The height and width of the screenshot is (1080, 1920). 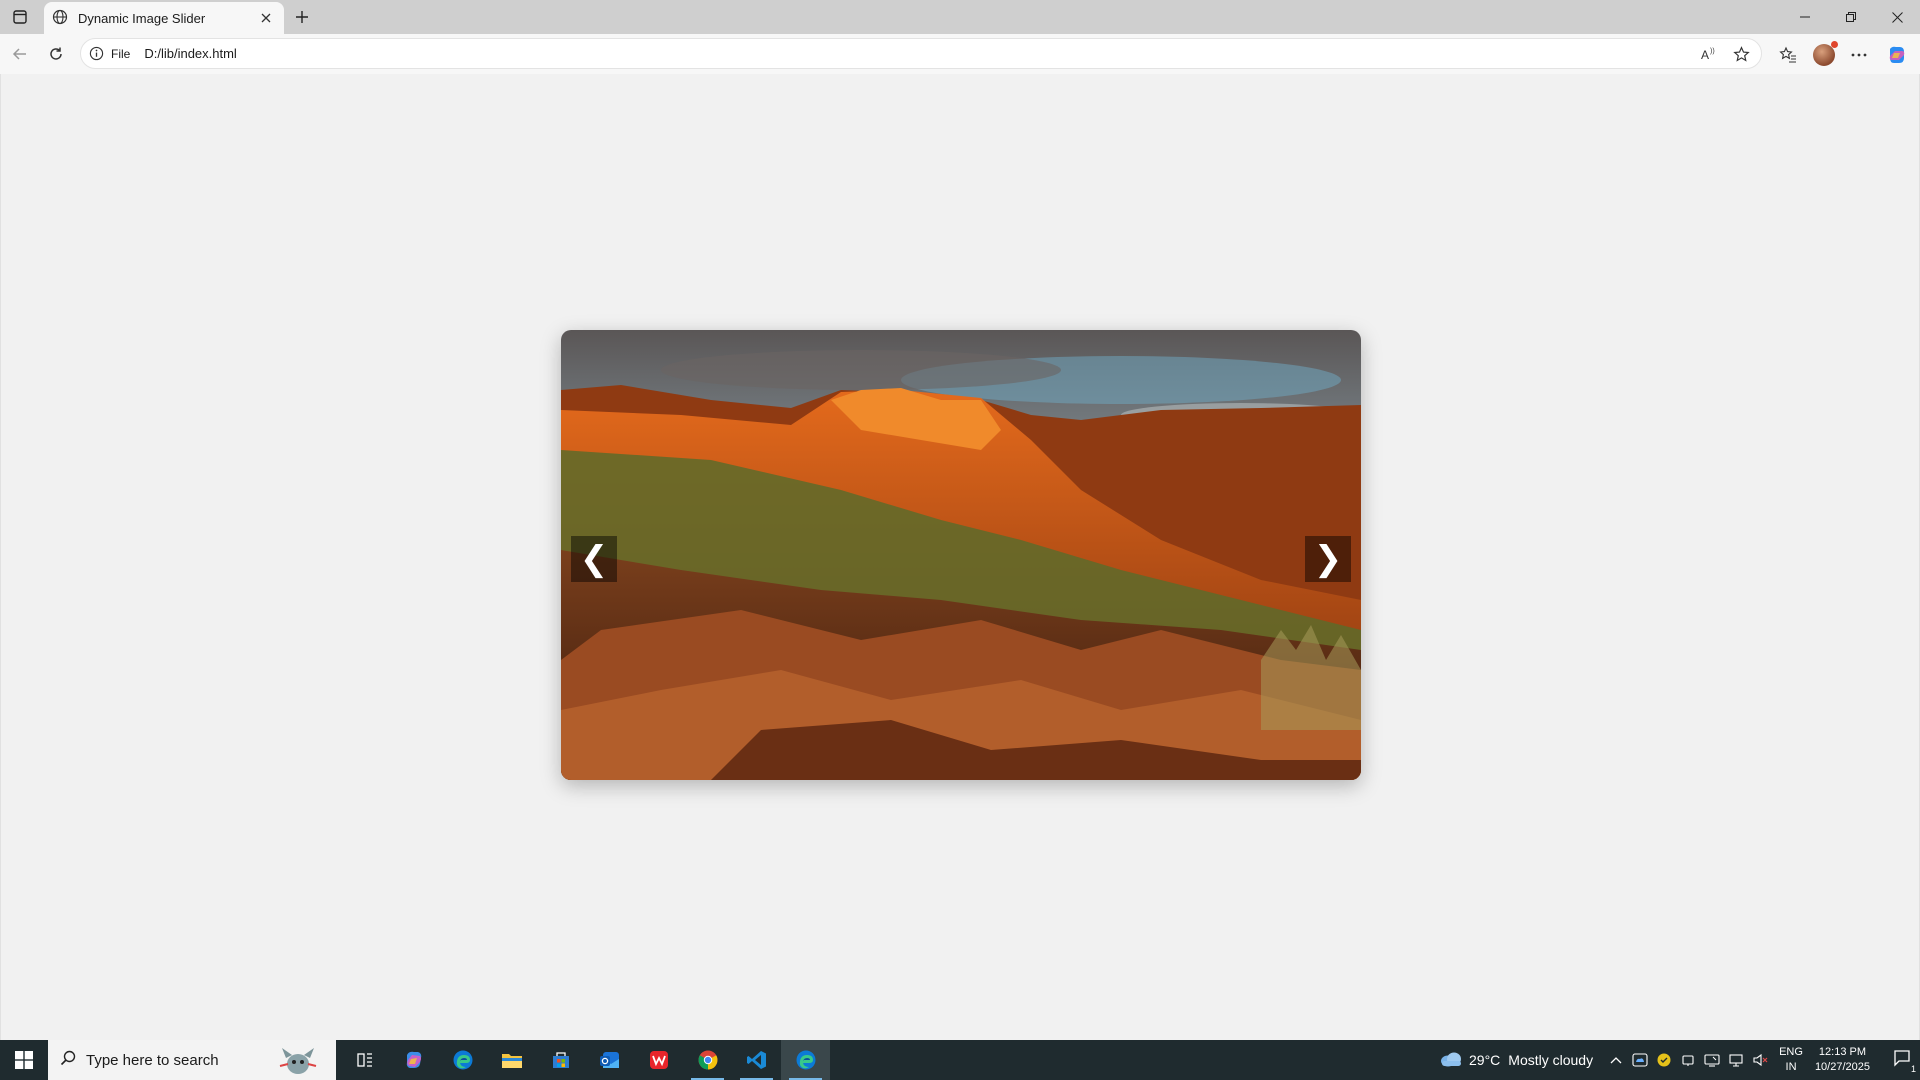 I want to click on next-slide-button: ❯, so click(x=1328, y=559).